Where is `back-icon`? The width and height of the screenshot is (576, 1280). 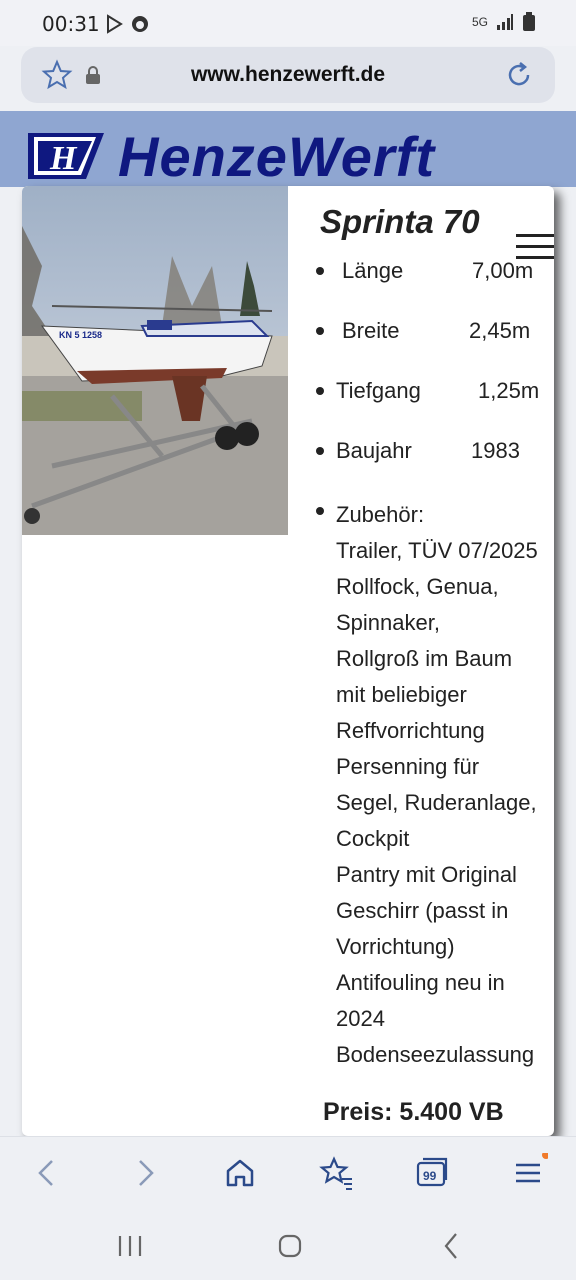
back-icon is located at coordinates (48, 1173).